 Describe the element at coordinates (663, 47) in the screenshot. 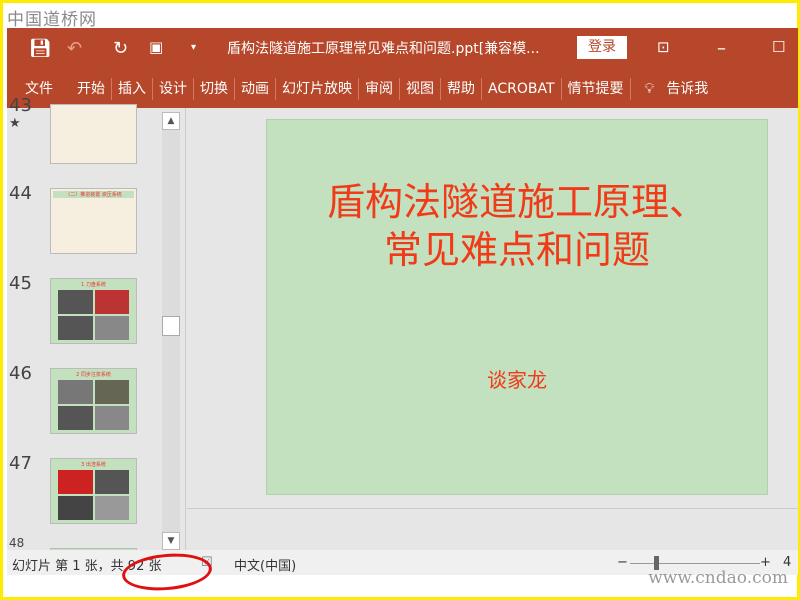

I see `ribbon-display-icon: ⊡` at that location.